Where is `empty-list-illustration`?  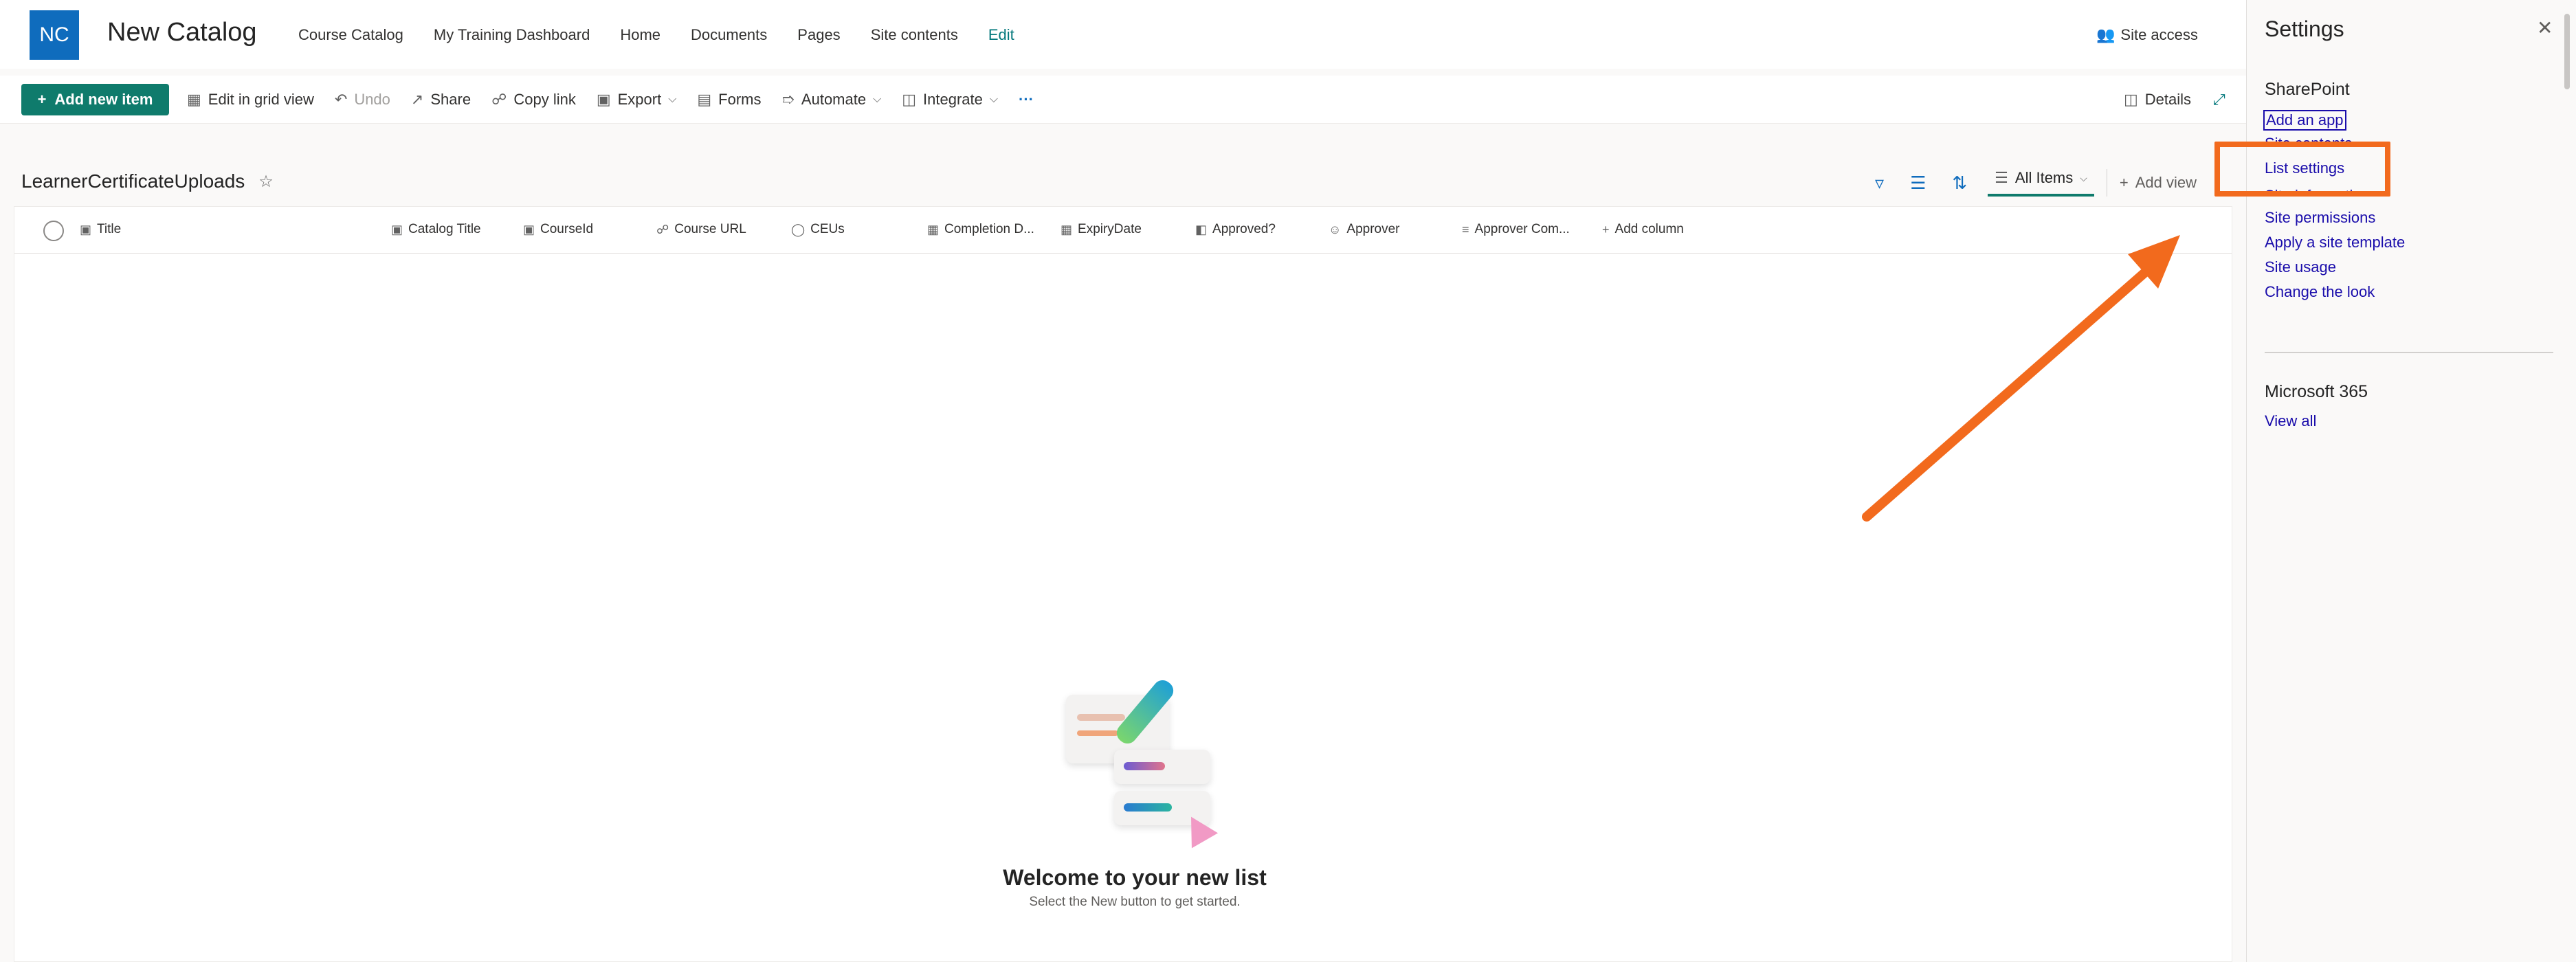 empty-list-illustration is located at coordinates (1135, 758).